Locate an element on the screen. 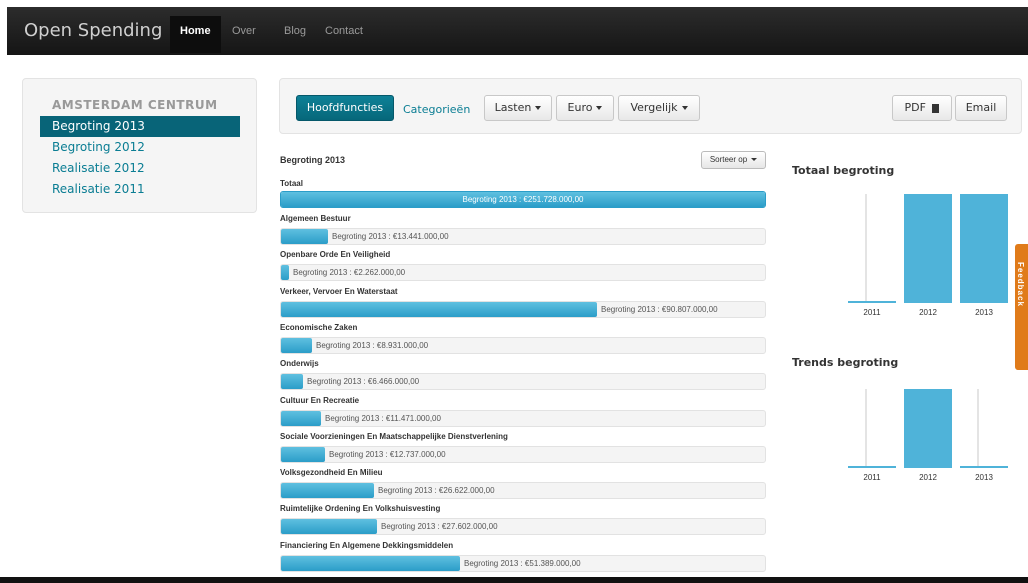 This screenshot has height=583, width=1028. totaal-chart-title: Totaal begroting is located at coordinates (843, 170).